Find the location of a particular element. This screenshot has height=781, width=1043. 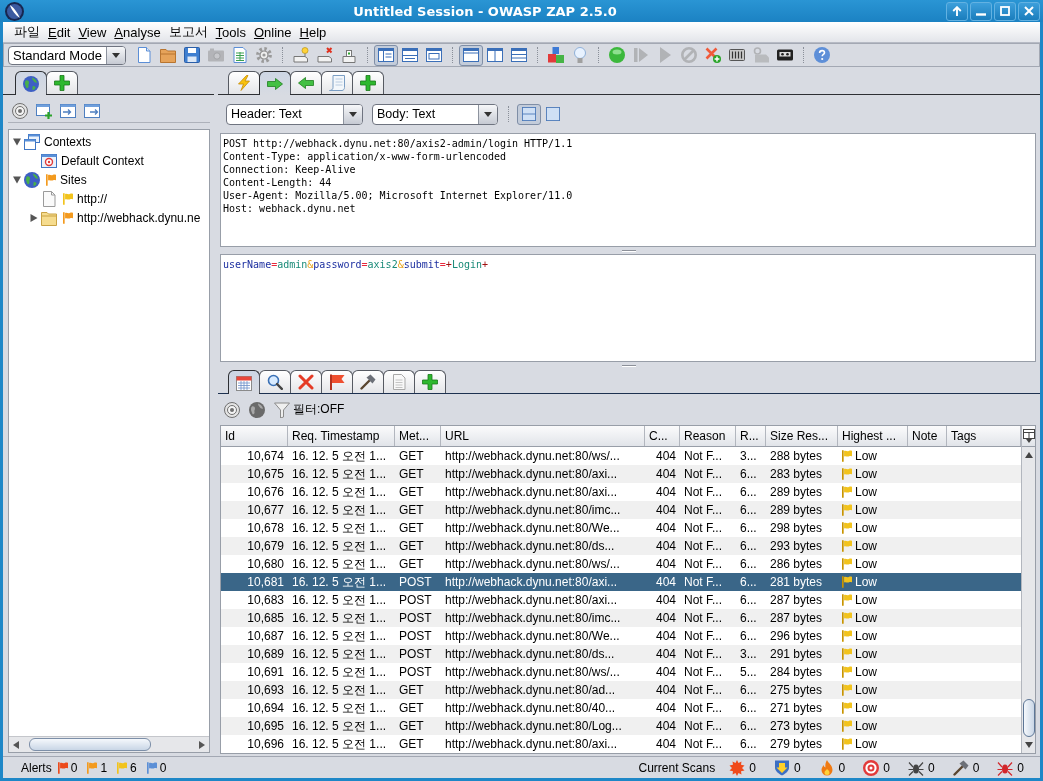

windows-icon is located at coordinates (32, 141).